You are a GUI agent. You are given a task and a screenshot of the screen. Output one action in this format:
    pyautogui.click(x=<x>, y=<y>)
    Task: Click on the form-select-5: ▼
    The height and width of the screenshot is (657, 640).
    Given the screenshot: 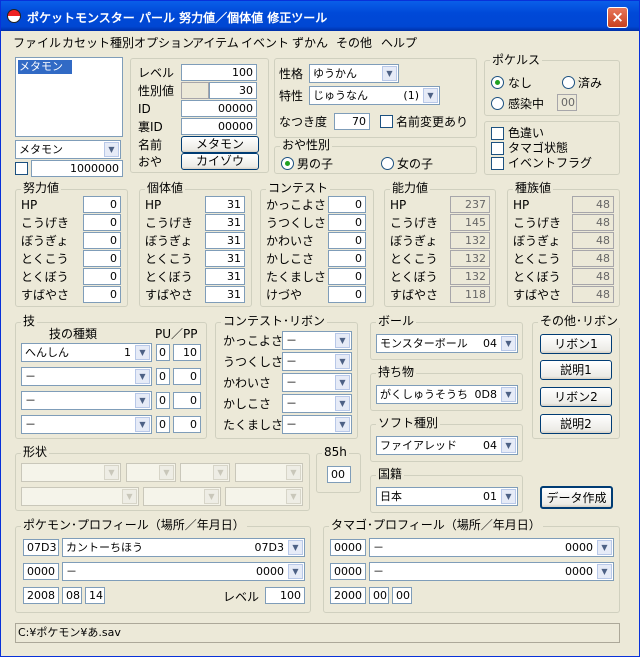 What is the action you would take?
    pyautogui.click(x=80, y=496)
    